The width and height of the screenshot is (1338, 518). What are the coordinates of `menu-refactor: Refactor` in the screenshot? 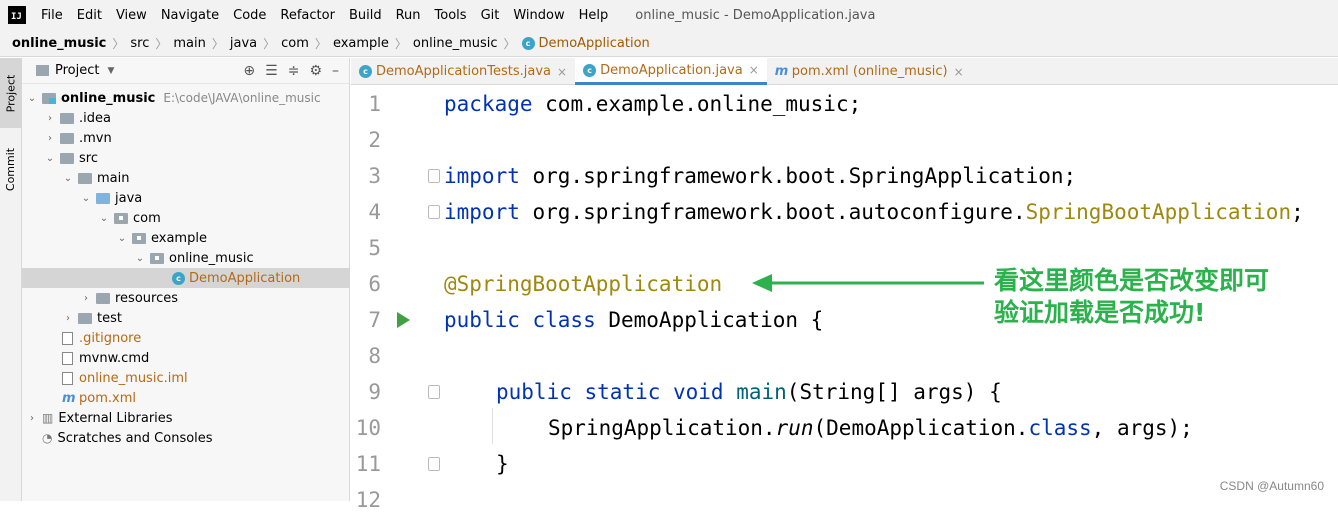 It's located at (307, 15).